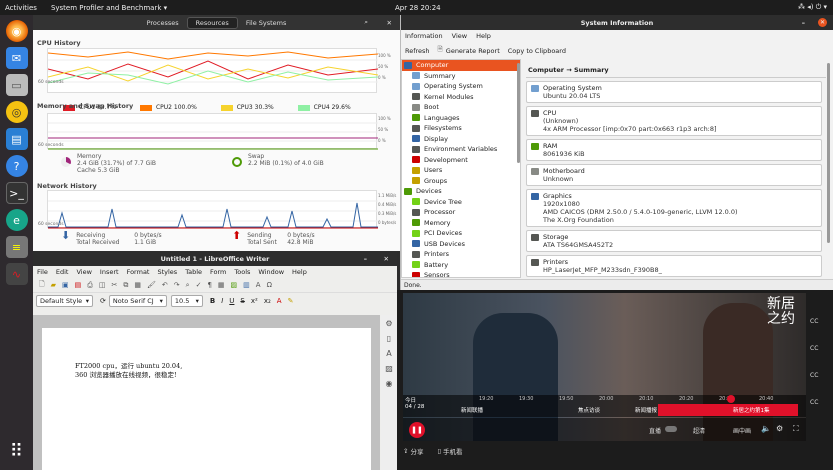 The width and height of the screenshot is (833, 470). Describe the element at coordinates (453, 451) in the screenshot. I see `phone-watch-button: 手机看` at that location.